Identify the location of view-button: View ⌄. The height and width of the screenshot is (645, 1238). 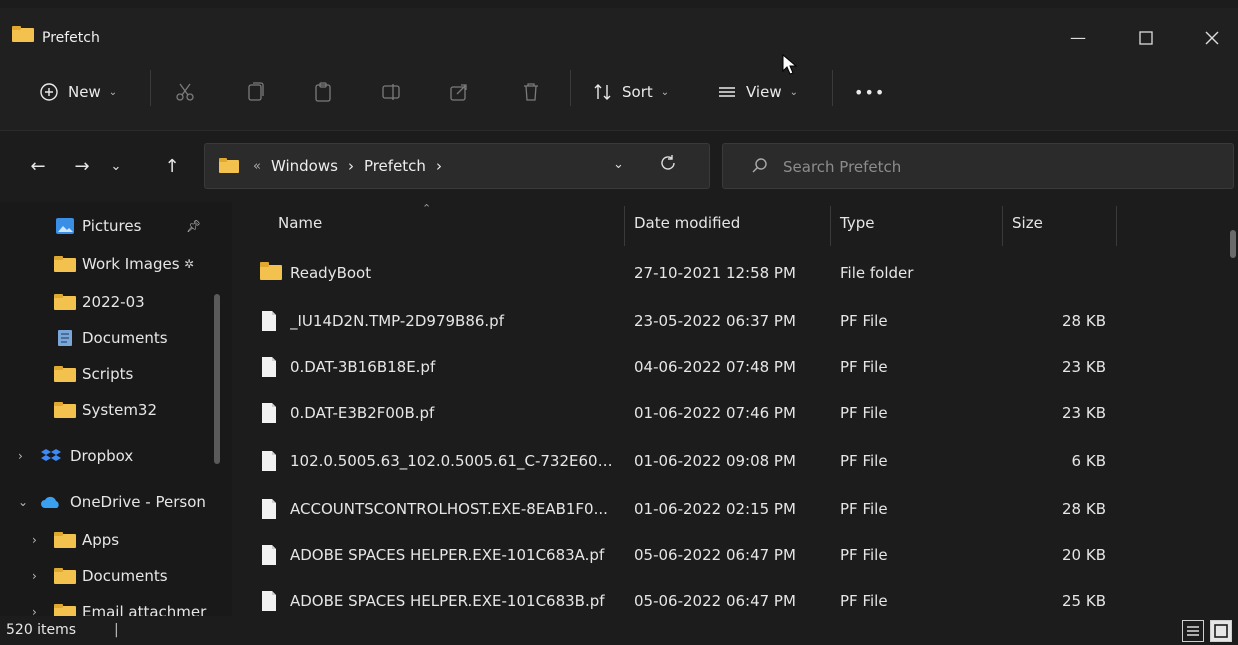
(757, 92).